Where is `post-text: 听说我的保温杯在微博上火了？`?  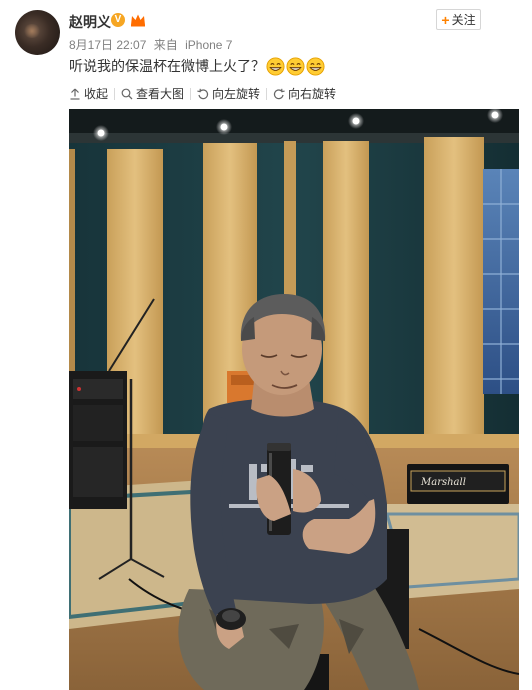 post-text: 听说我的保温杯在微博上火了？ is located at coordinates (167, 66).